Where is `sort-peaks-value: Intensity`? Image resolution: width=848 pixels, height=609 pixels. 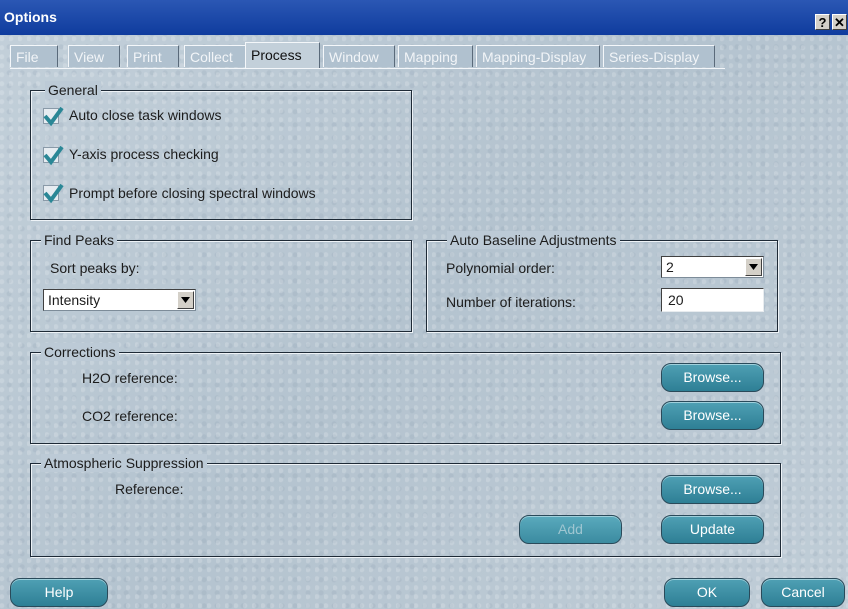 sort-peaks-value: Intensity is located at coordinates (74, 300).